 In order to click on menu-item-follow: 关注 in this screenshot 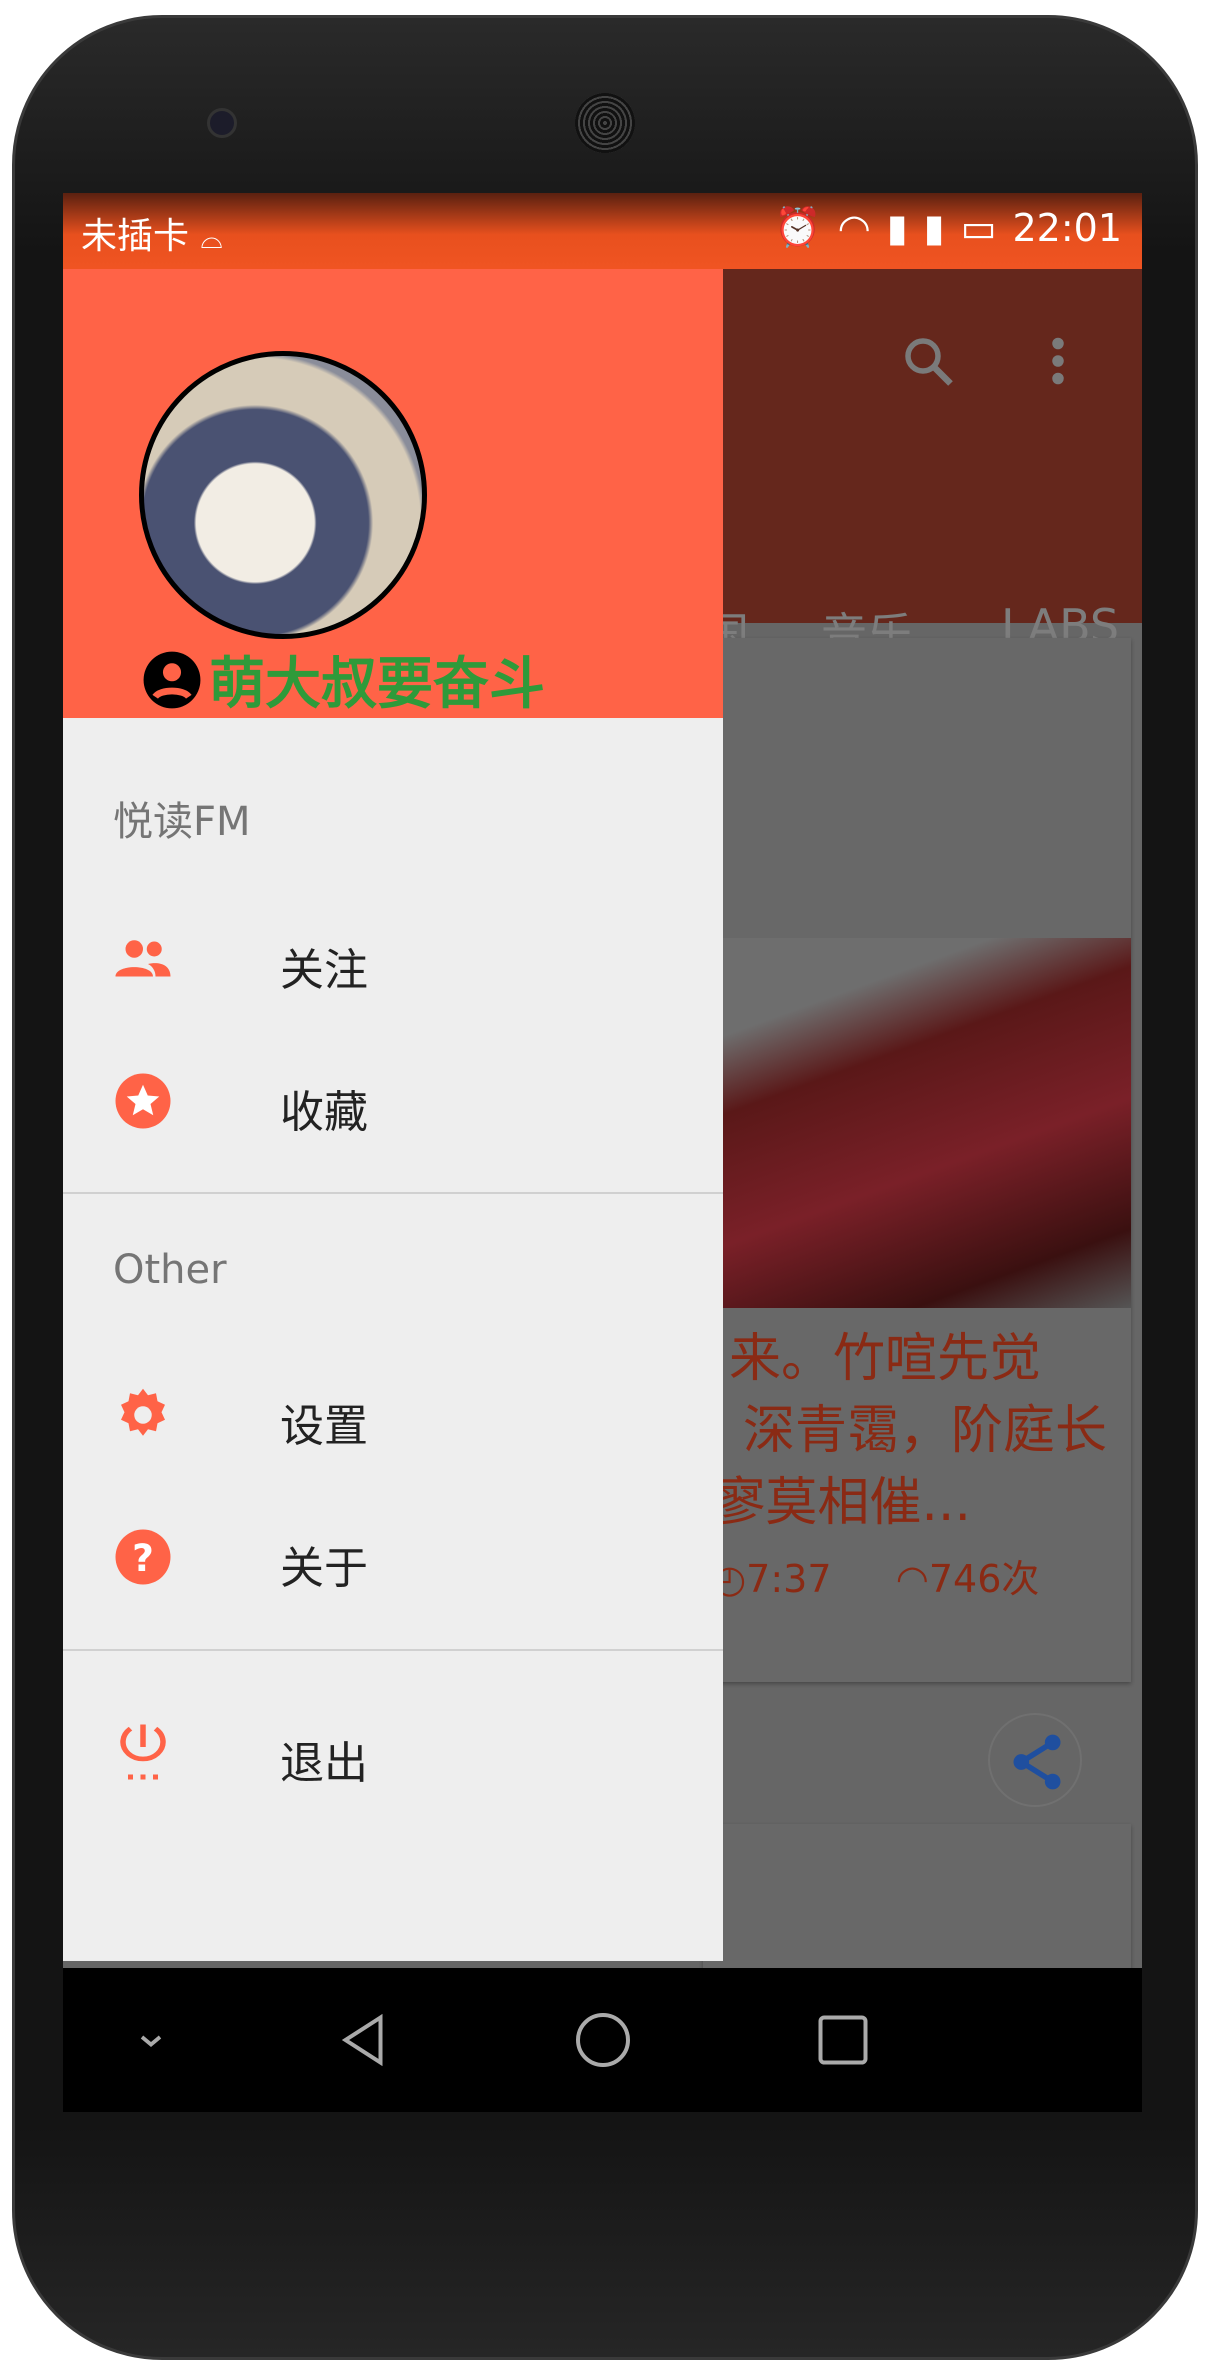, I will do `click(393, 959)`.